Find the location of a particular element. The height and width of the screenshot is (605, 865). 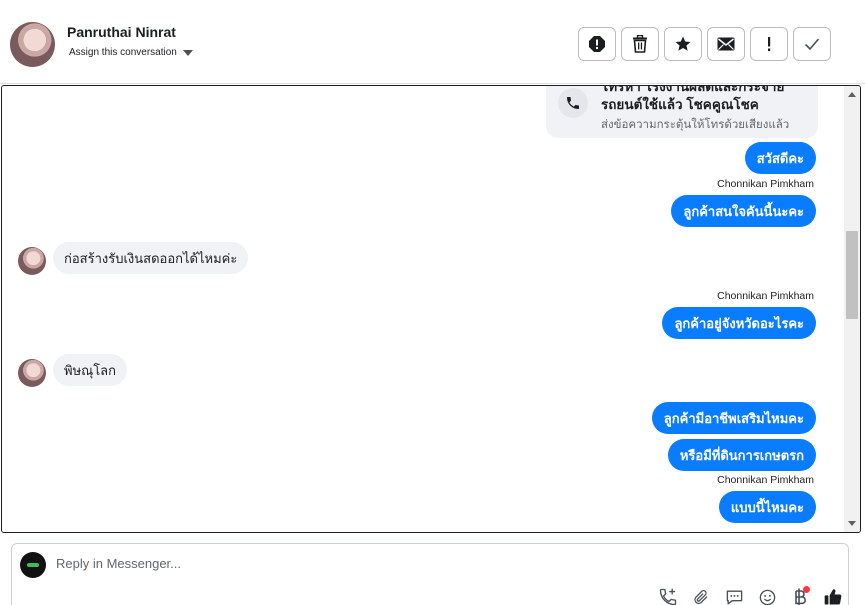

caret-down-icon is located at coordinates (187, 52).